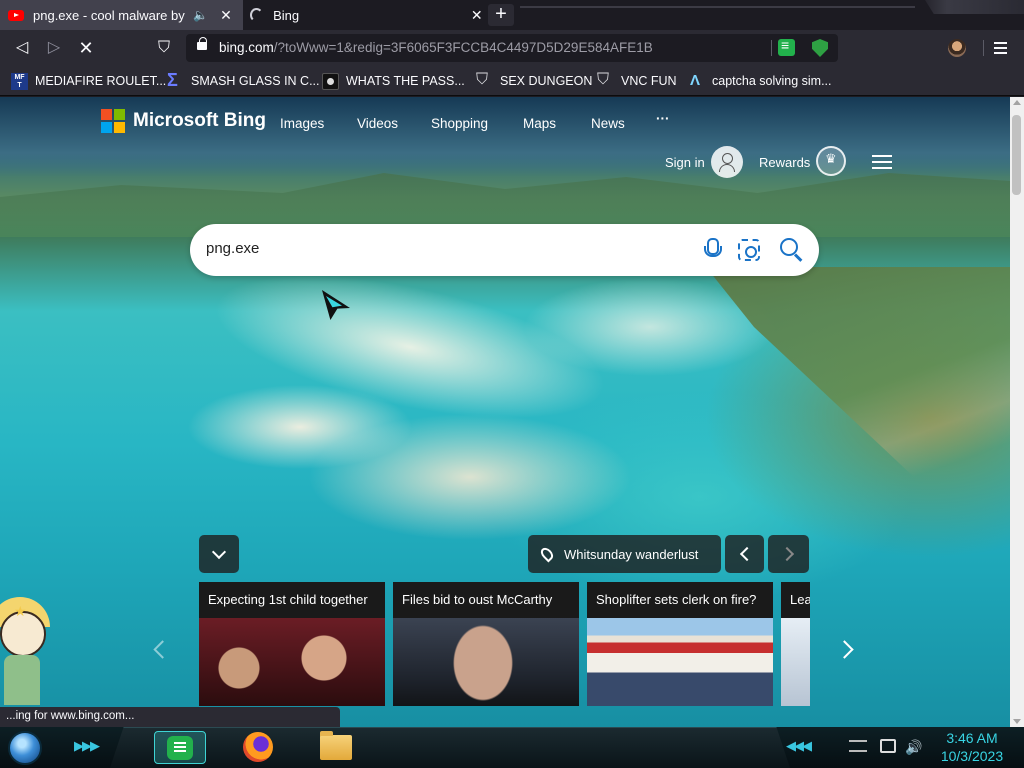  I want to click on notes-app-icon, so click(180, 748).